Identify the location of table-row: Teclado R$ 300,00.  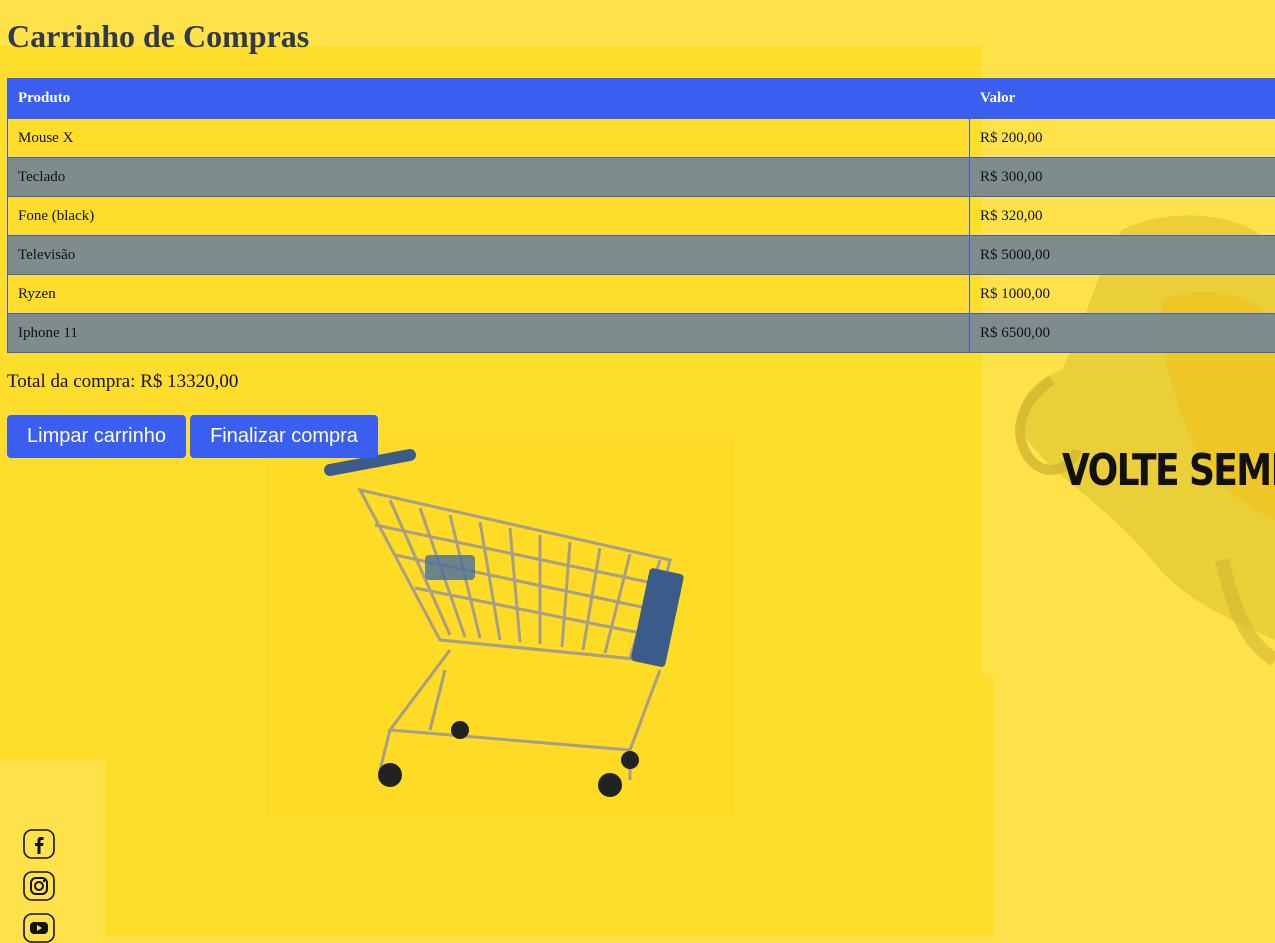
(641, 177).